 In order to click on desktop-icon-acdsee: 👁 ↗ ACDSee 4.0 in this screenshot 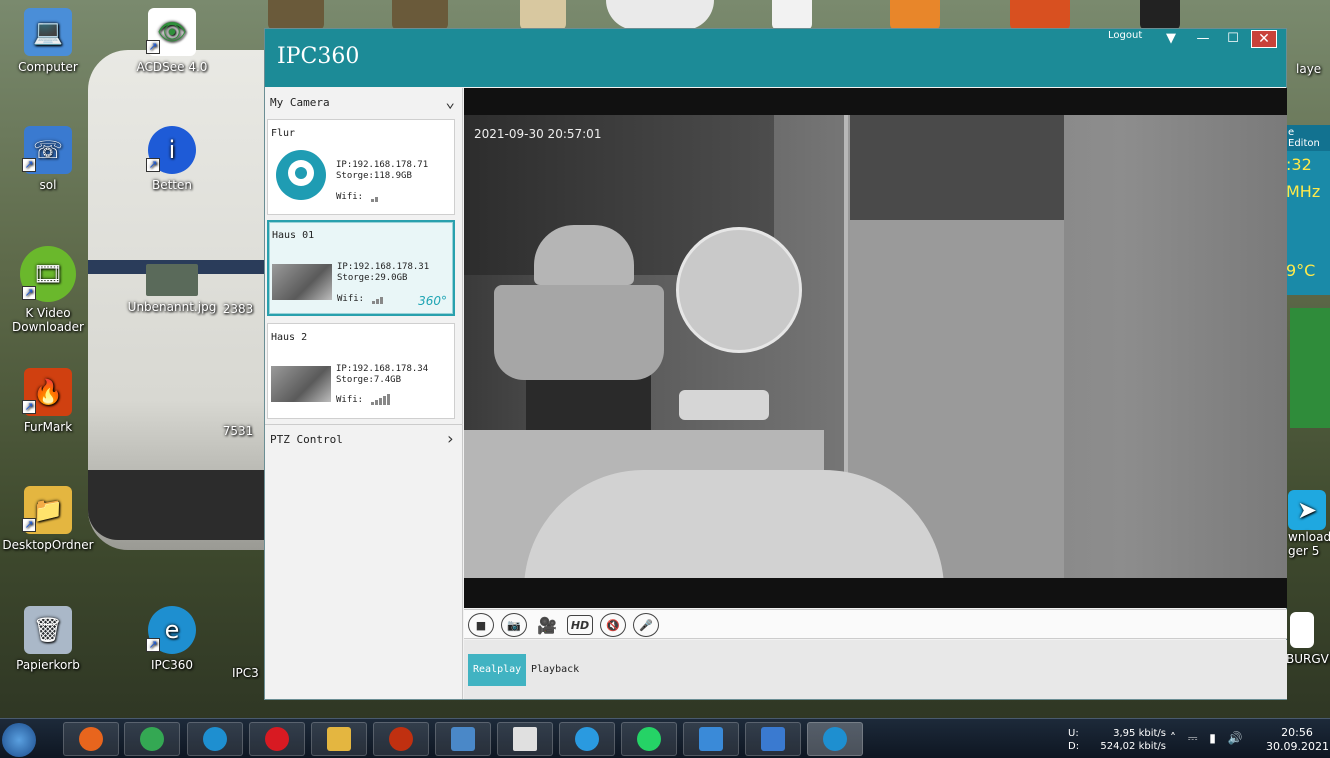, I will do `click(172, 41)`.